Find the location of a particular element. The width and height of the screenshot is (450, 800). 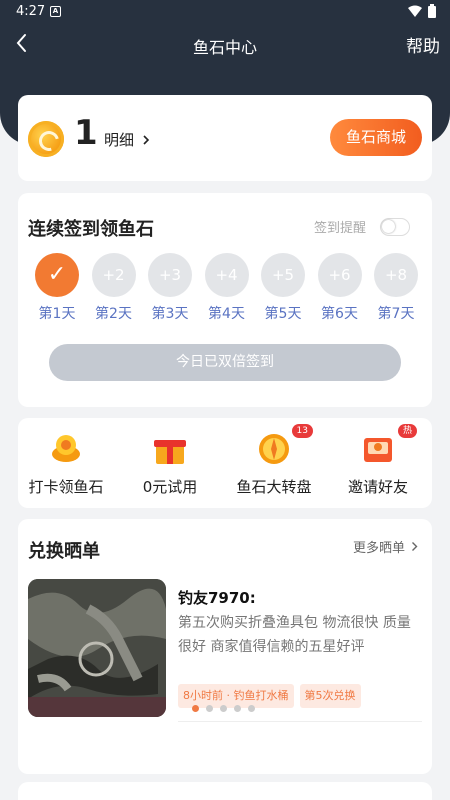

day-reward: +3 is located at coordinates (170, 275).